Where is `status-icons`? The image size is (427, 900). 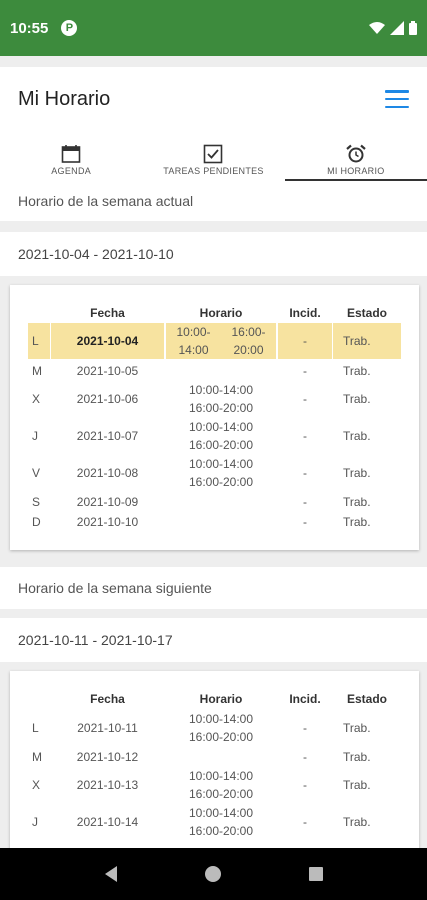
status-icons is located at coordinates (393, 28).